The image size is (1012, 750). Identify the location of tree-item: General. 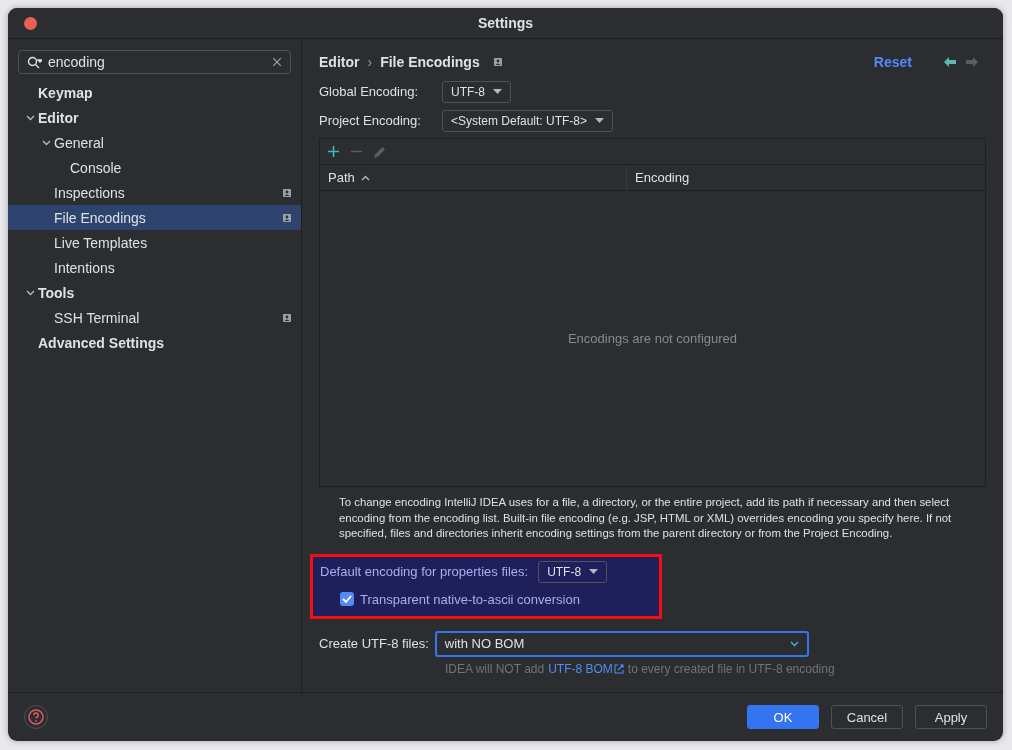
(154, 142).